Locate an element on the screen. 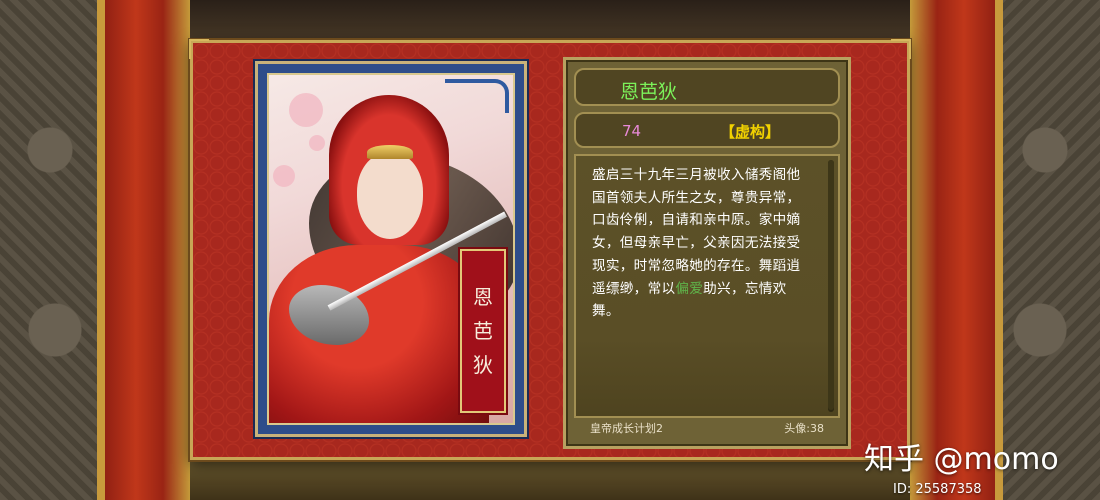  watermark-text: 知乎 @momo is located at coordinates (961, 459).